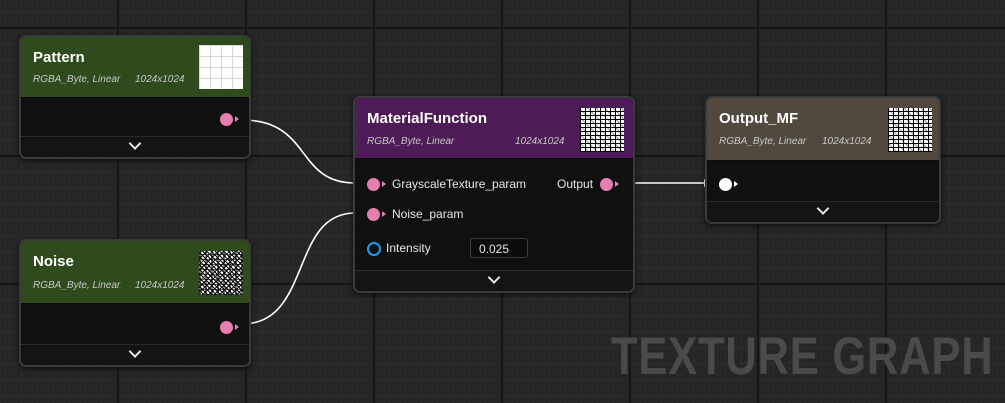  I want to click on output-mf-input-pin, so click(725, 184).